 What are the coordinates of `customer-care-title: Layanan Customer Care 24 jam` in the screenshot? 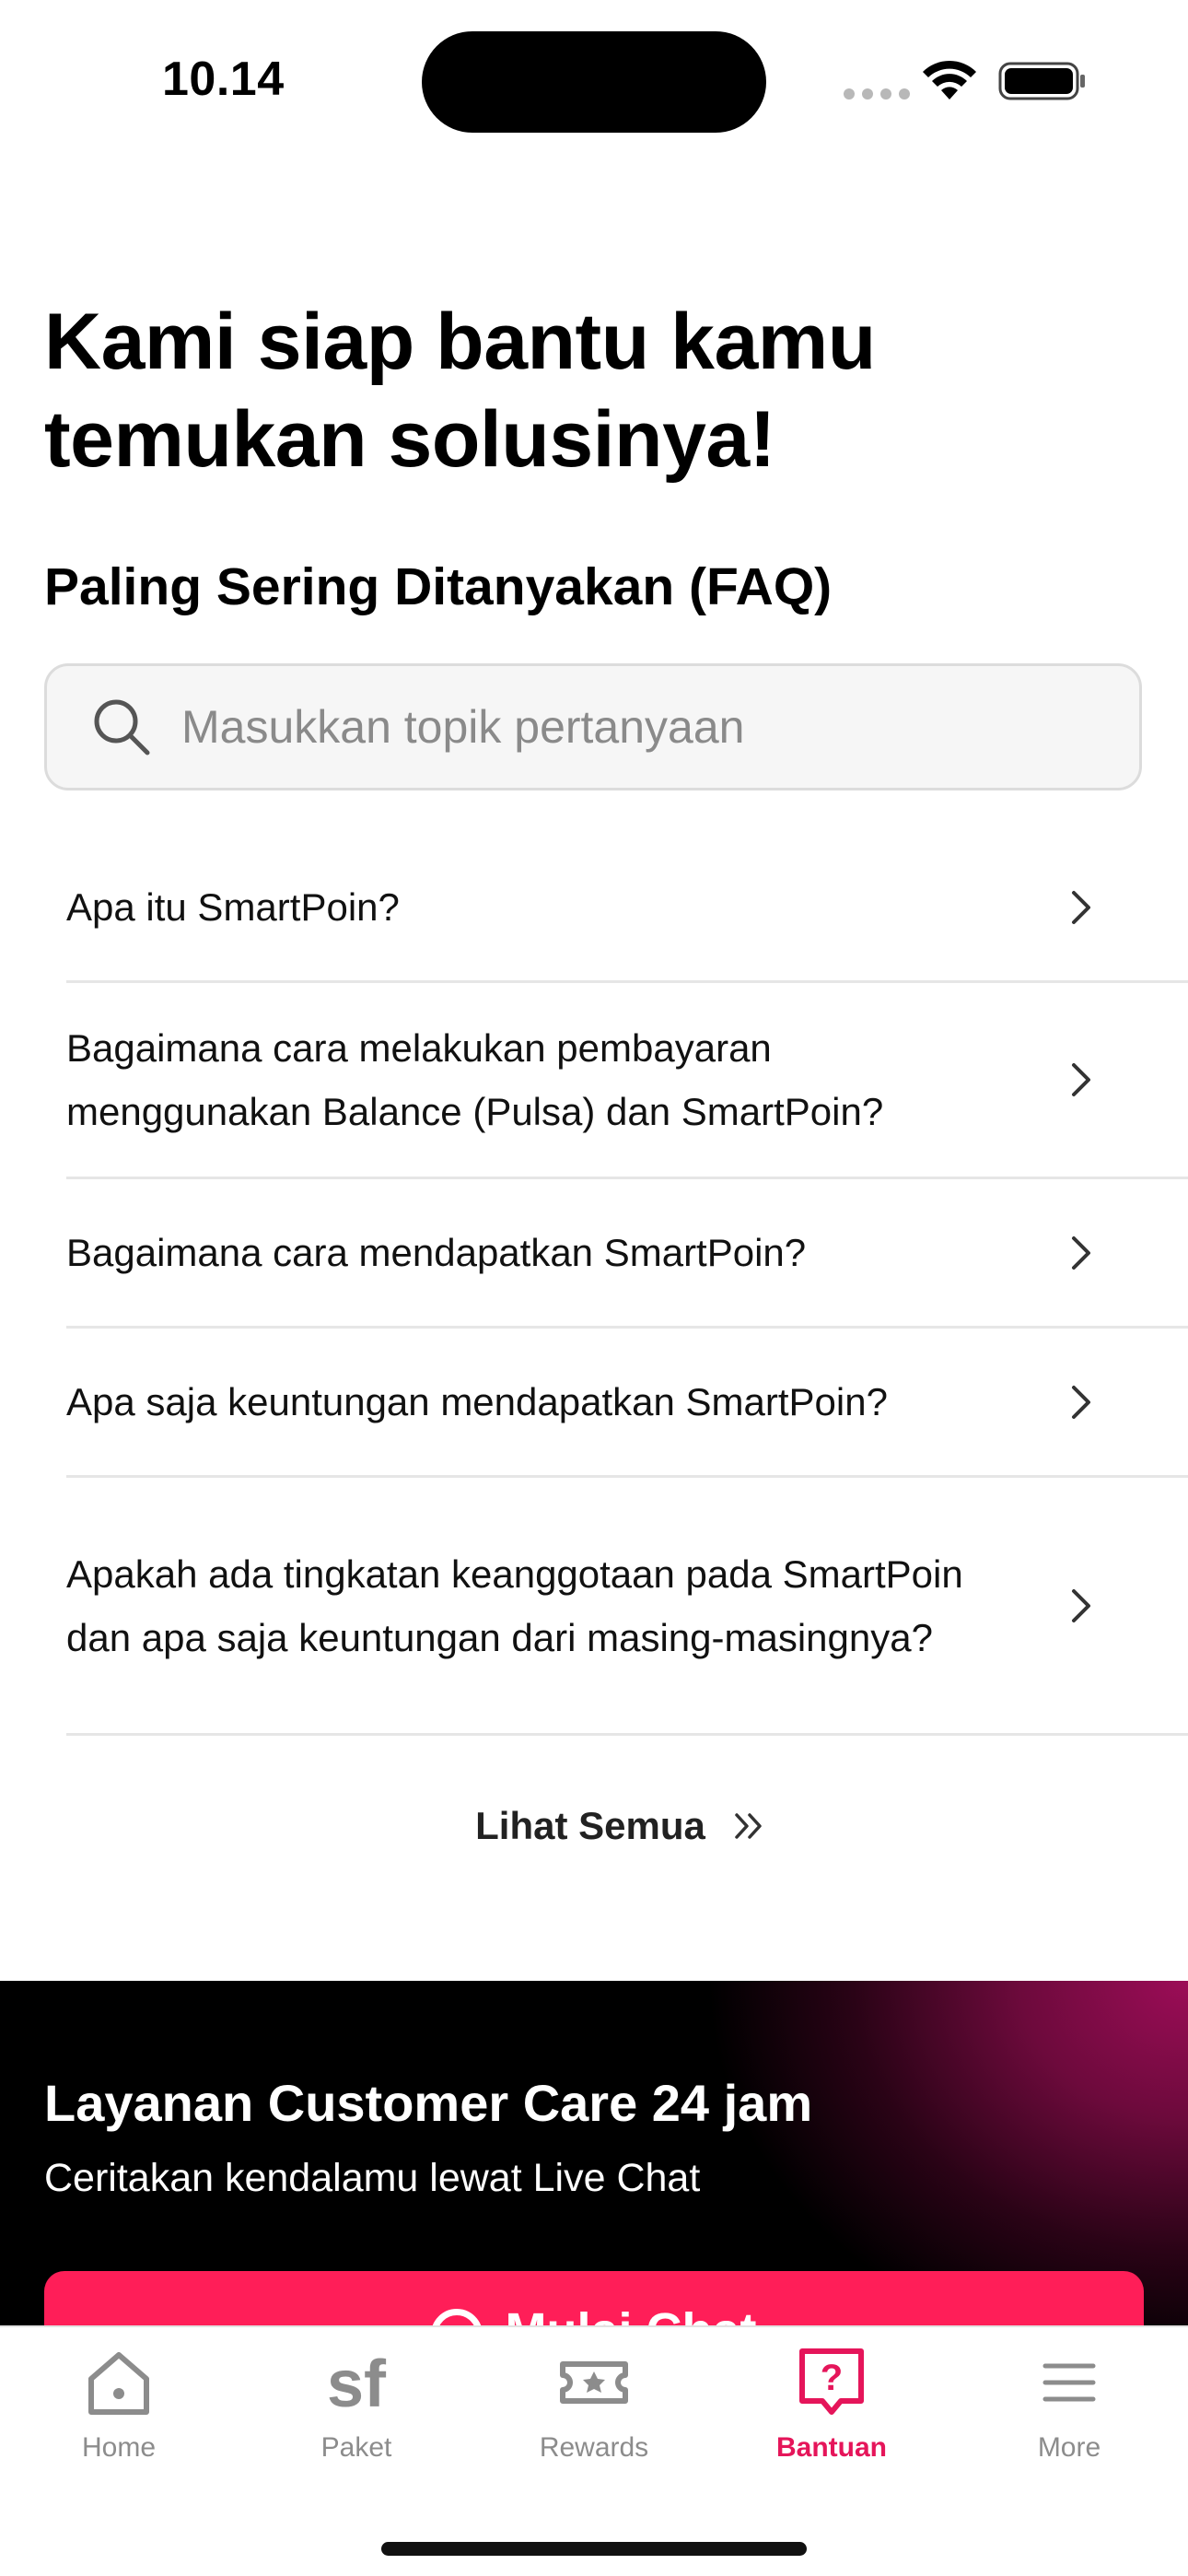 It's located at (428, 2103).